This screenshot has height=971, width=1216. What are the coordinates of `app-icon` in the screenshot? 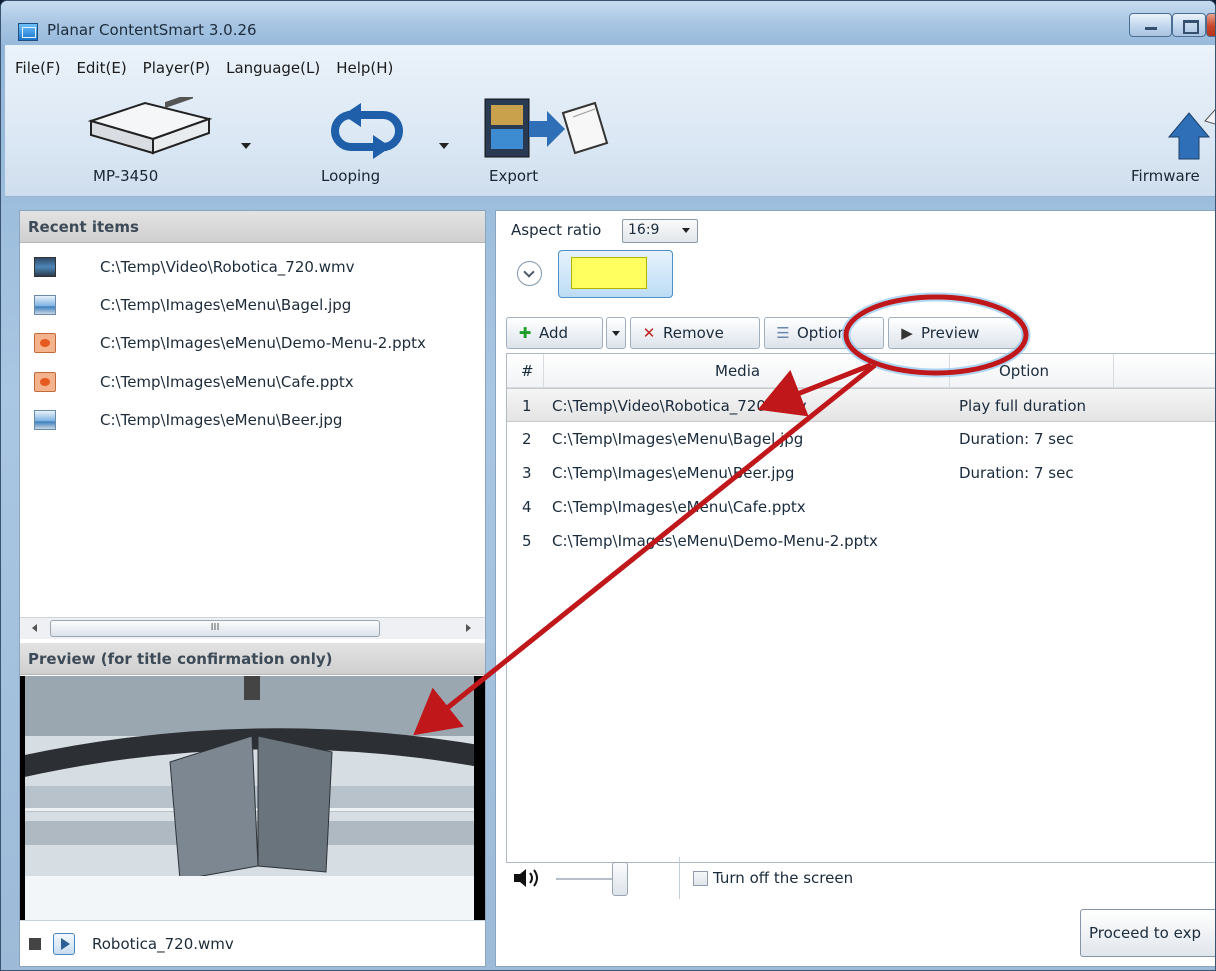 It's located at (28, 32).